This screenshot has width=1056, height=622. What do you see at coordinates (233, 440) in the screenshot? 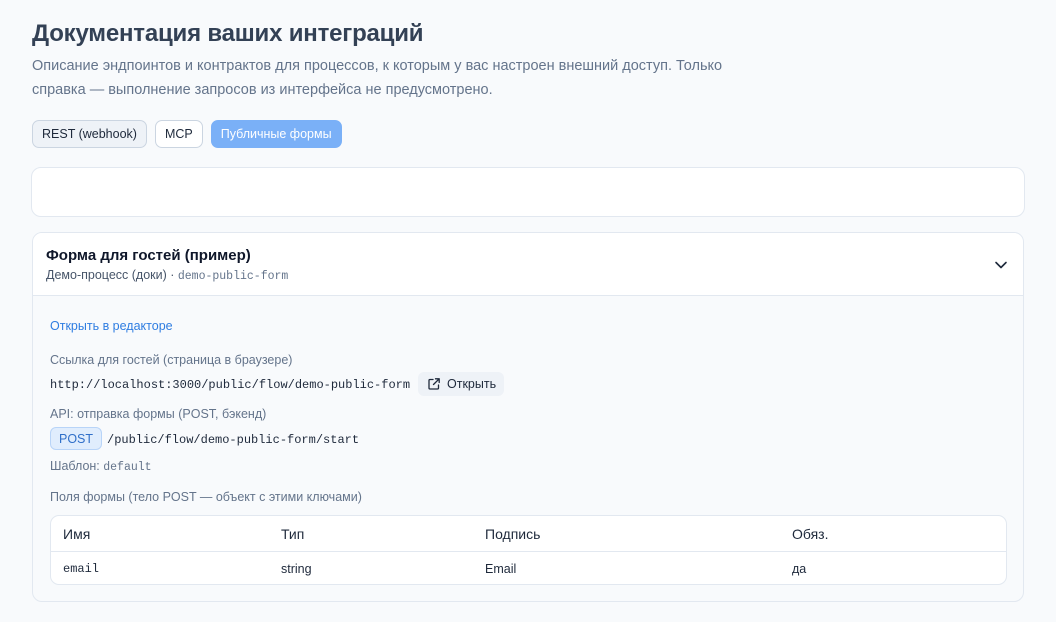
I see `api-path: /public/flow/demo-public-form/start` at bounding box center [233, 440].